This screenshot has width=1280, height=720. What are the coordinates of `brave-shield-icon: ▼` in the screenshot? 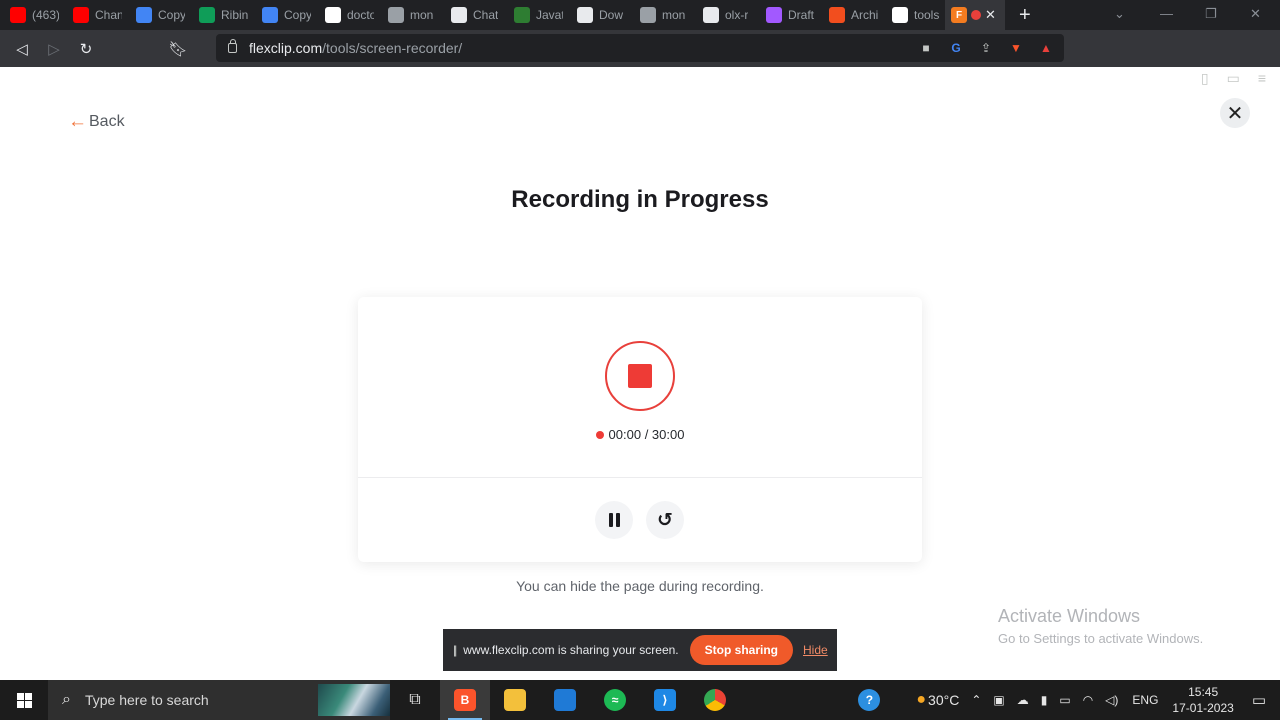 It's located at (1016, 48).